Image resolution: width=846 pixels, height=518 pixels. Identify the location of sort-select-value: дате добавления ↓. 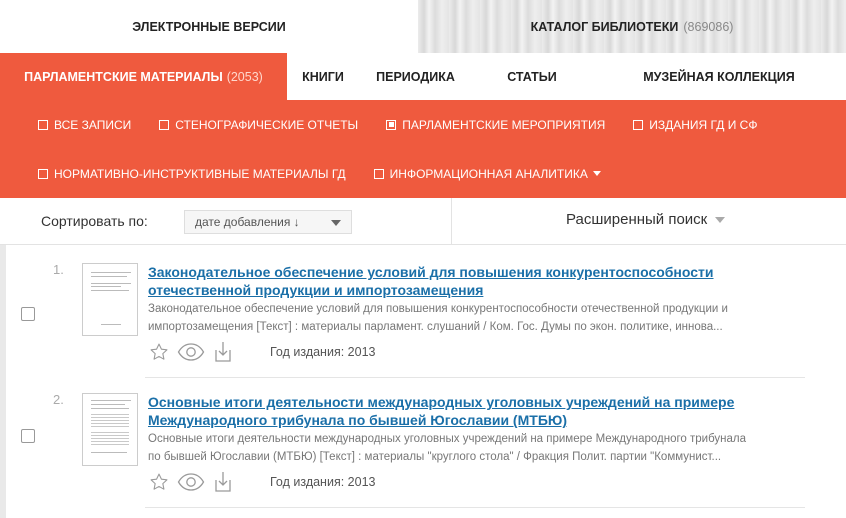
(247, 222).